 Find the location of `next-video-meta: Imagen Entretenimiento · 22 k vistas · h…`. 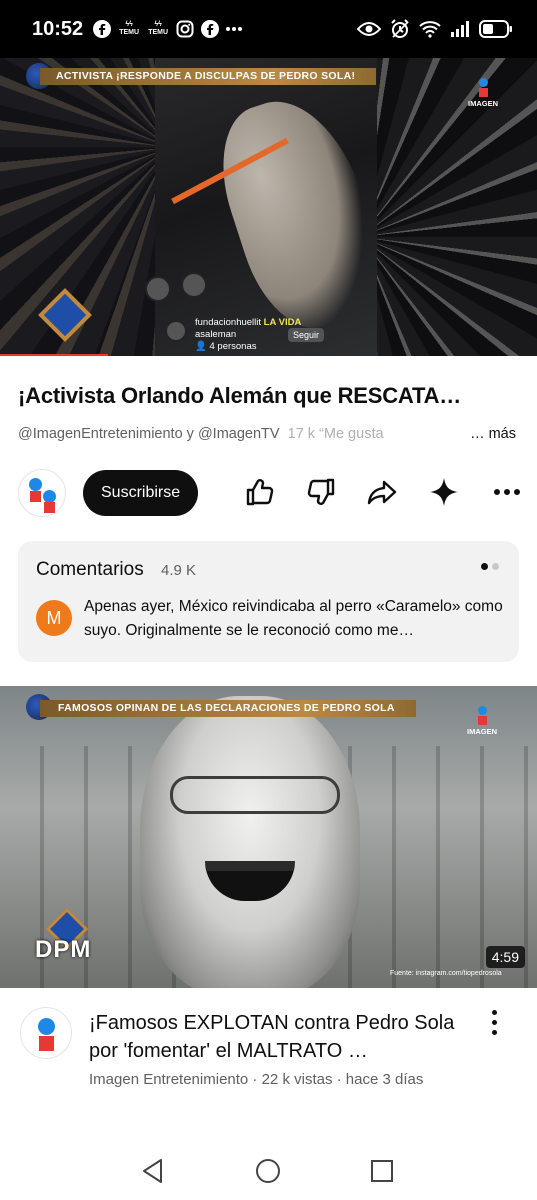

next-video-meta: Imagen Entretenimiento · 22 k vistas · h… is located at coordinates (256, 1079).